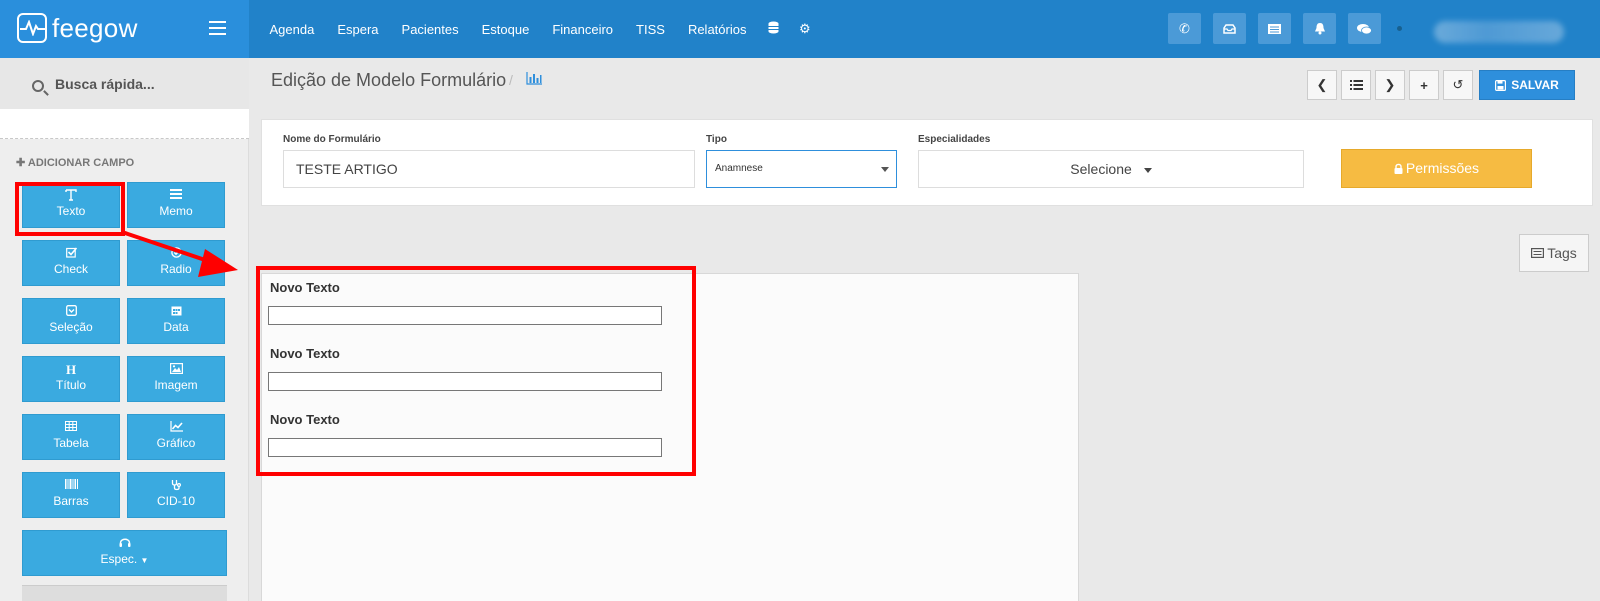  Describe the element at coordinates (505, 29) in the screenshot. I see `nav-estoque: Estoque` at that location.